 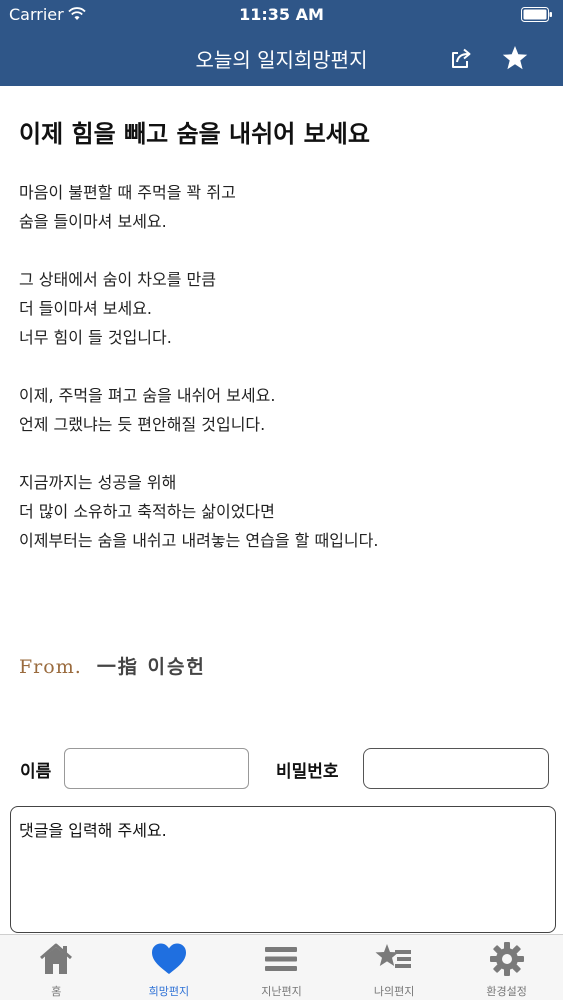 I want to click on status-bar: Carrier 11:35 AM, so click(x=281, y=15).